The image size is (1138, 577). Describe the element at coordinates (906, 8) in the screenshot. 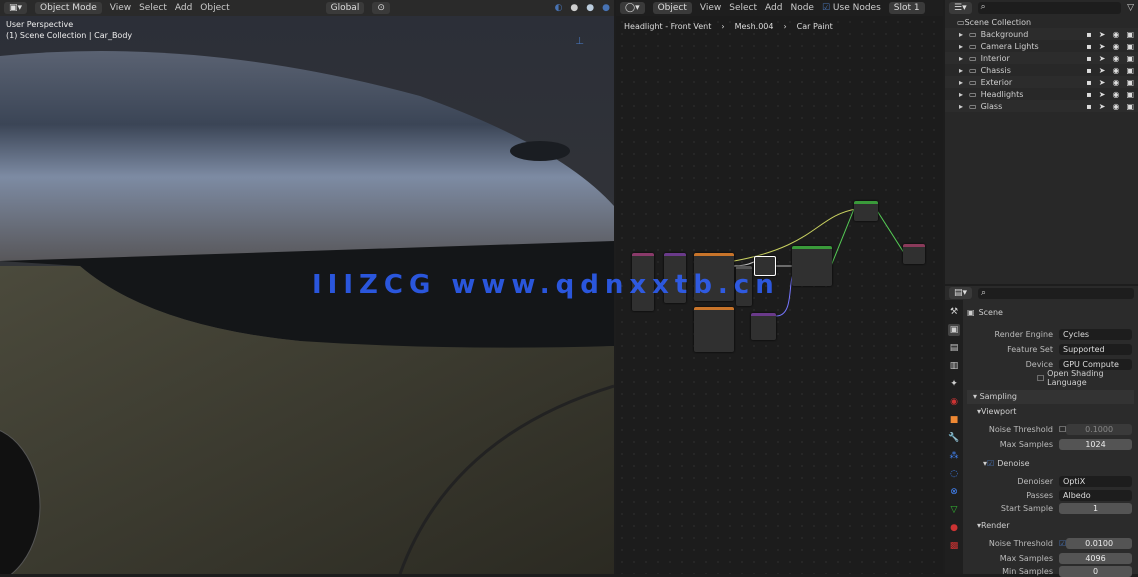

I see `slot-dropdown: Slot 1` at that location.